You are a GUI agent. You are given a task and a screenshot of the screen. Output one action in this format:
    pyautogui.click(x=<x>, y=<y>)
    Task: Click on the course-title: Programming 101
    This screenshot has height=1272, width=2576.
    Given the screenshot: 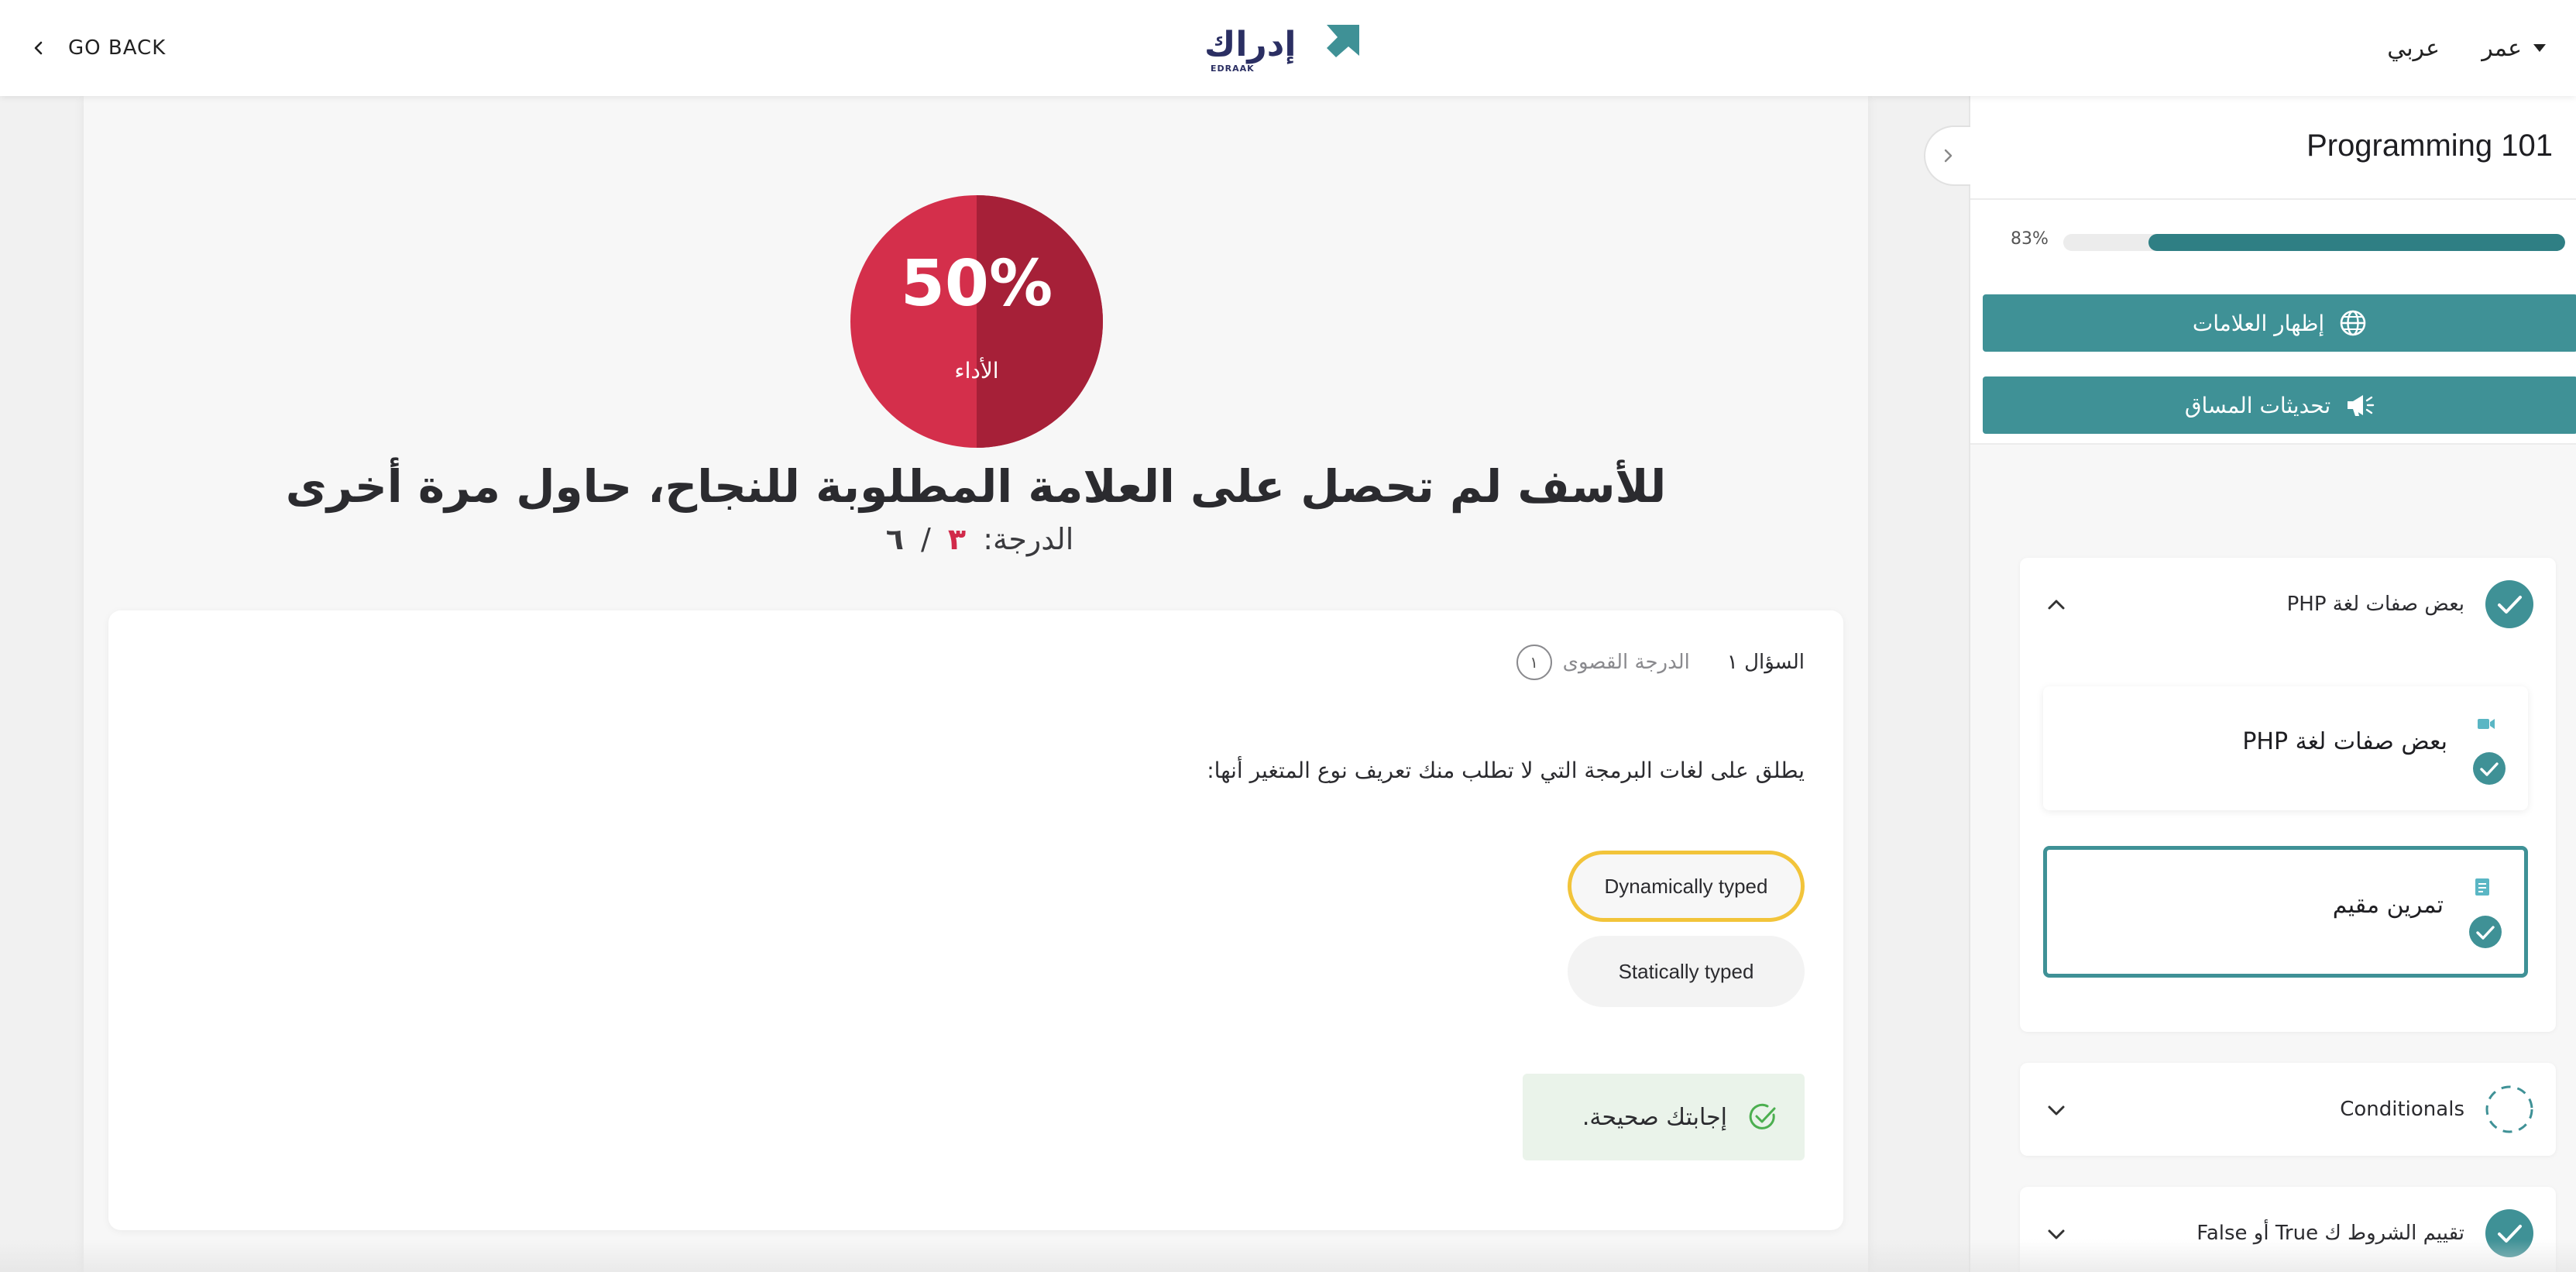 What is the action you would take?
    pyautogui.click(x=2429, y=146)
    